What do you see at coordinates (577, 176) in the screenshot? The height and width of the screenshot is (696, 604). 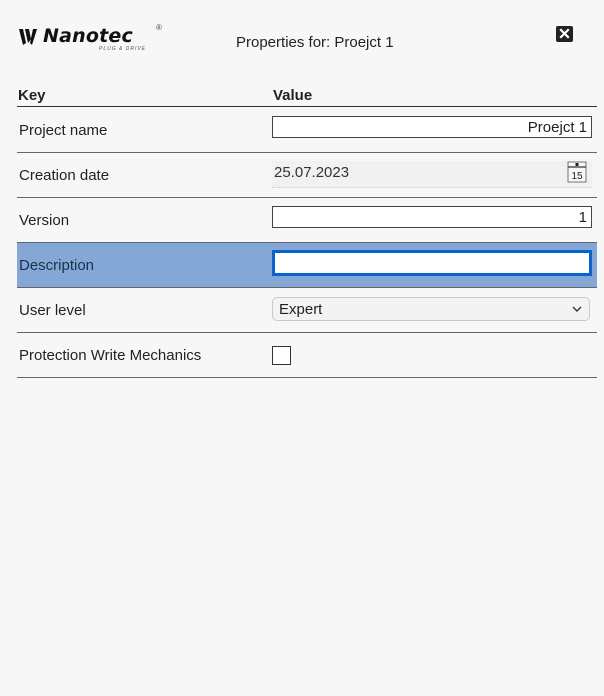 I see `calendar-day-label: 15` at bounding box center [577, 176].